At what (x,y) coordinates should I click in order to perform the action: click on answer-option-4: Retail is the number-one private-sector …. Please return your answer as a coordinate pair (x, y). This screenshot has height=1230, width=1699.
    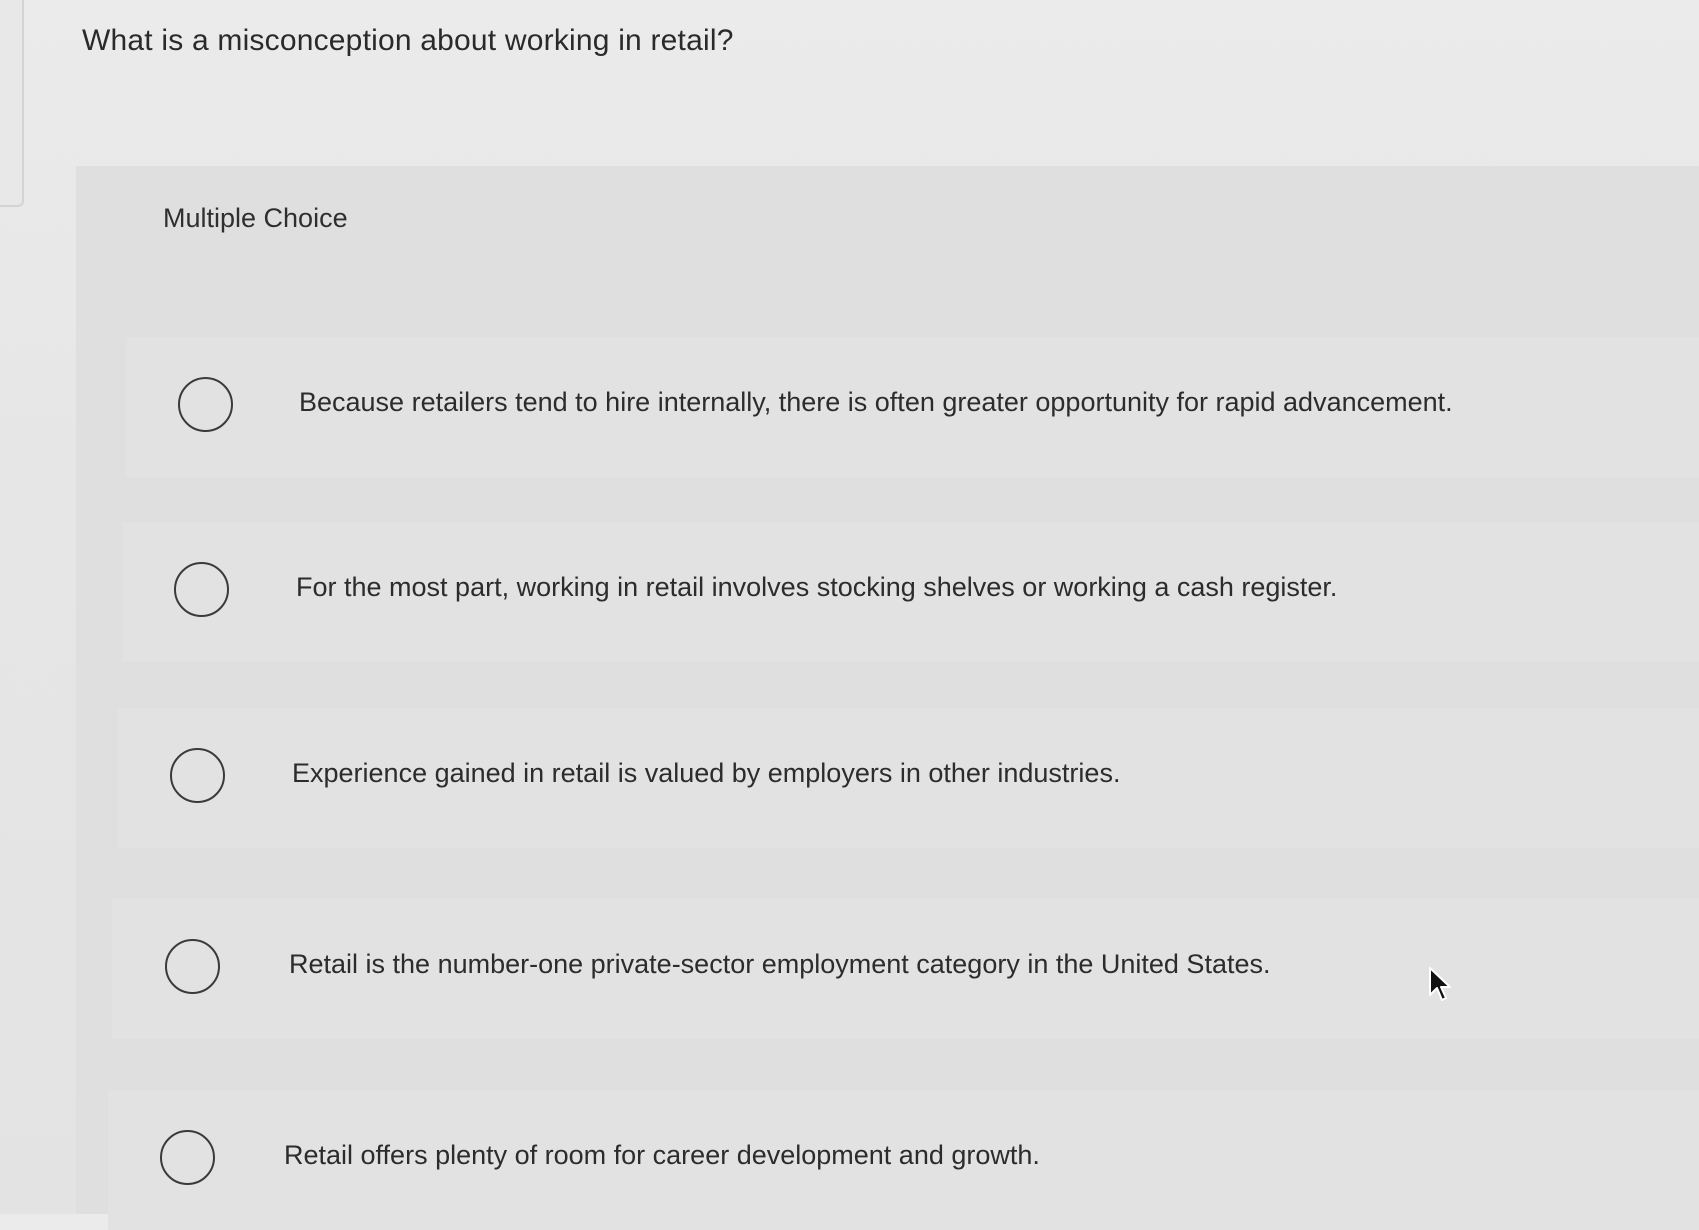
    Looking at the image, I should click on (905, 969).